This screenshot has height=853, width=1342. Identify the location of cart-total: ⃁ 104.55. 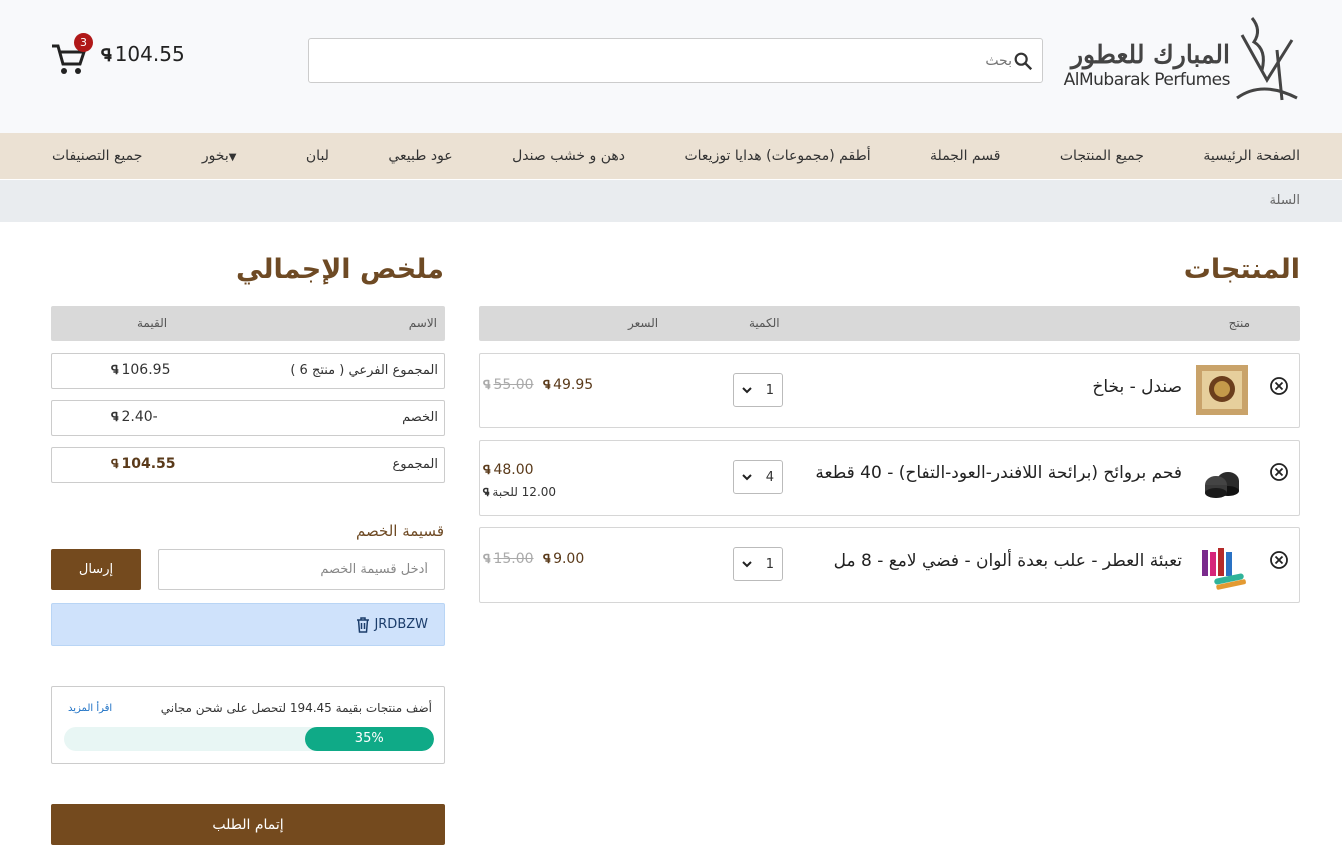
(143, 54).